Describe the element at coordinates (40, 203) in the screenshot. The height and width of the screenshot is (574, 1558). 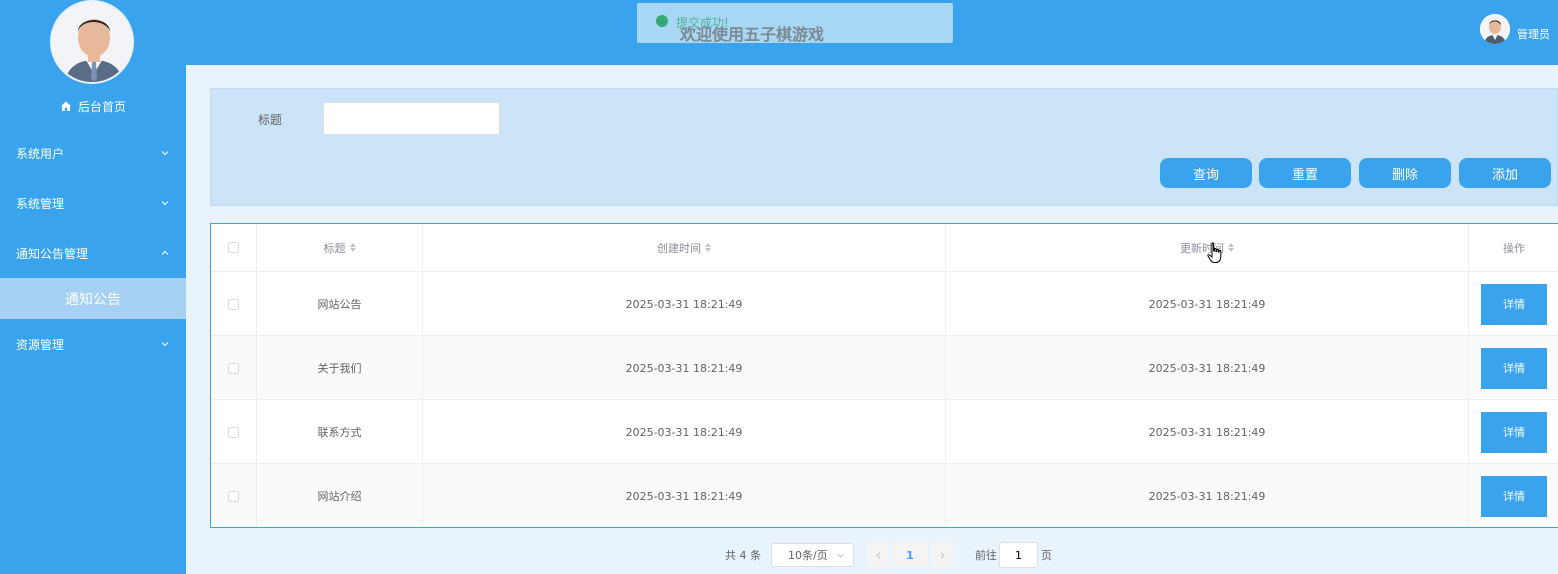
I see `menu-label: 系统管理` at that location.